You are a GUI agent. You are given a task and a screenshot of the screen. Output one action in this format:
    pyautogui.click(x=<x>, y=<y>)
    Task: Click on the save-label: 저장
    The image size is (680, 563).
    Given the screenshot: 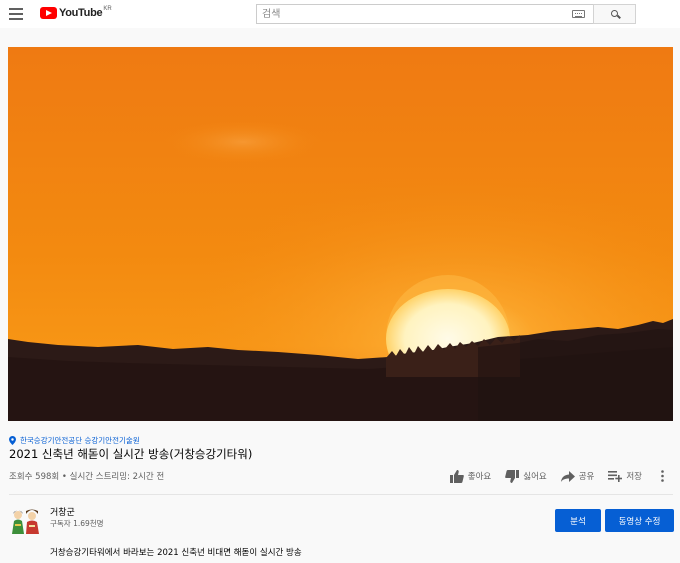 What is the action you would take?
    pyautogui.click(x=634, y=477)
    